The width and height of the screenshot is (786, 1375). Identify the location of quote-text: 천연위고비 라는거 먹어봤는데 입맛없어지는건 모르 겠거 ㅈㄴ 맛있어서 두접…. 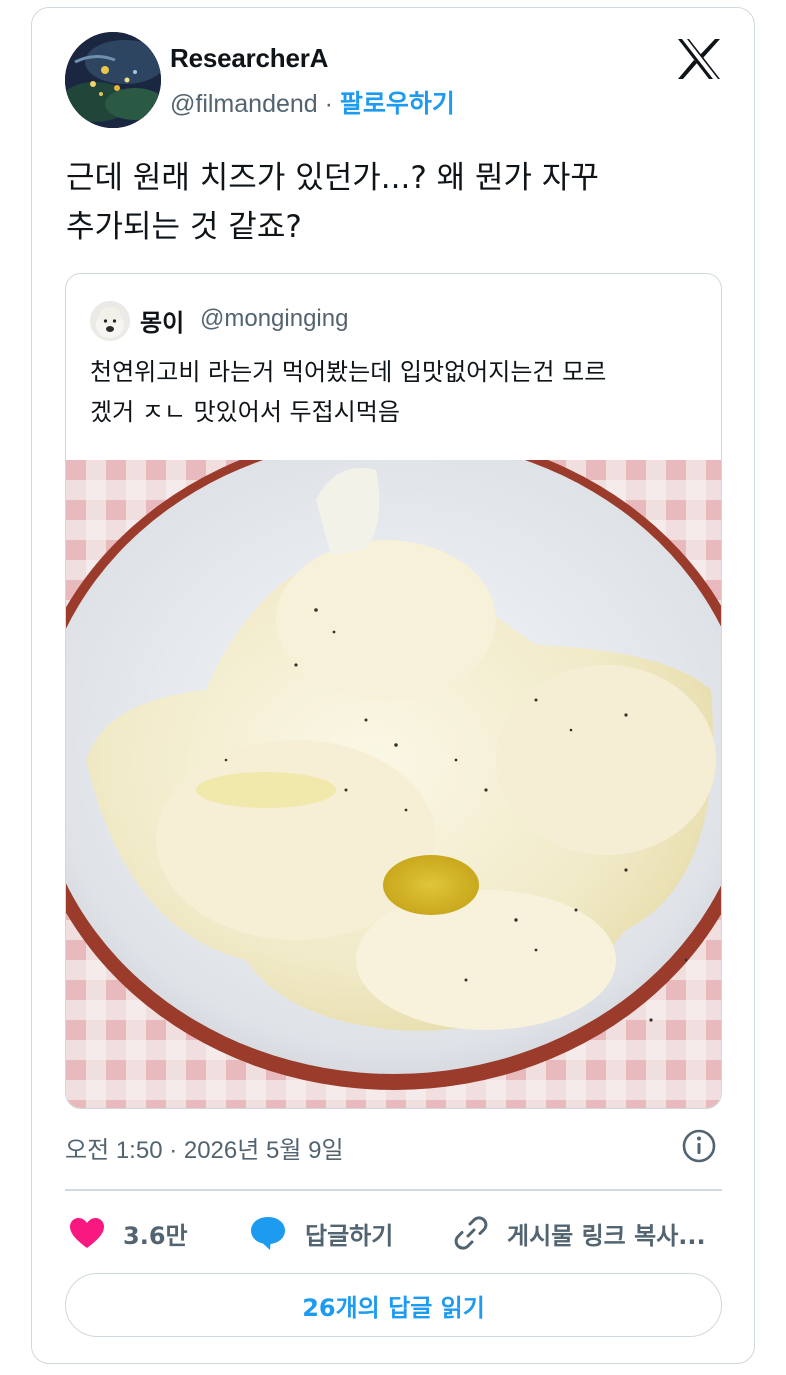
(400, 392).